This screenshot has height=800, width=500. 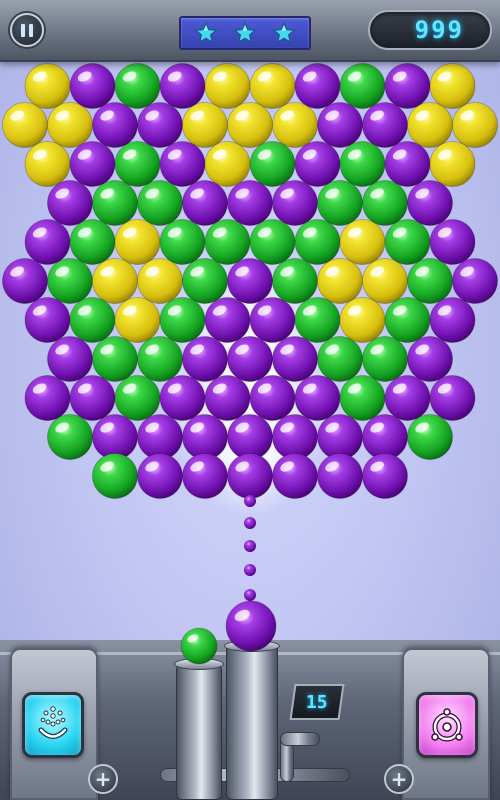 I want to click on top-hud: 999, so click(x=250, y=31).